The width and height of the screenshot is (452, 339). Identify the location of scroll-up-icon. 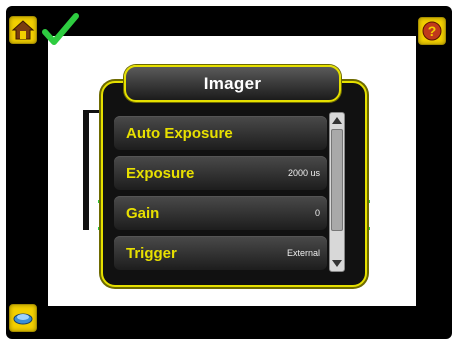
(337, 120).